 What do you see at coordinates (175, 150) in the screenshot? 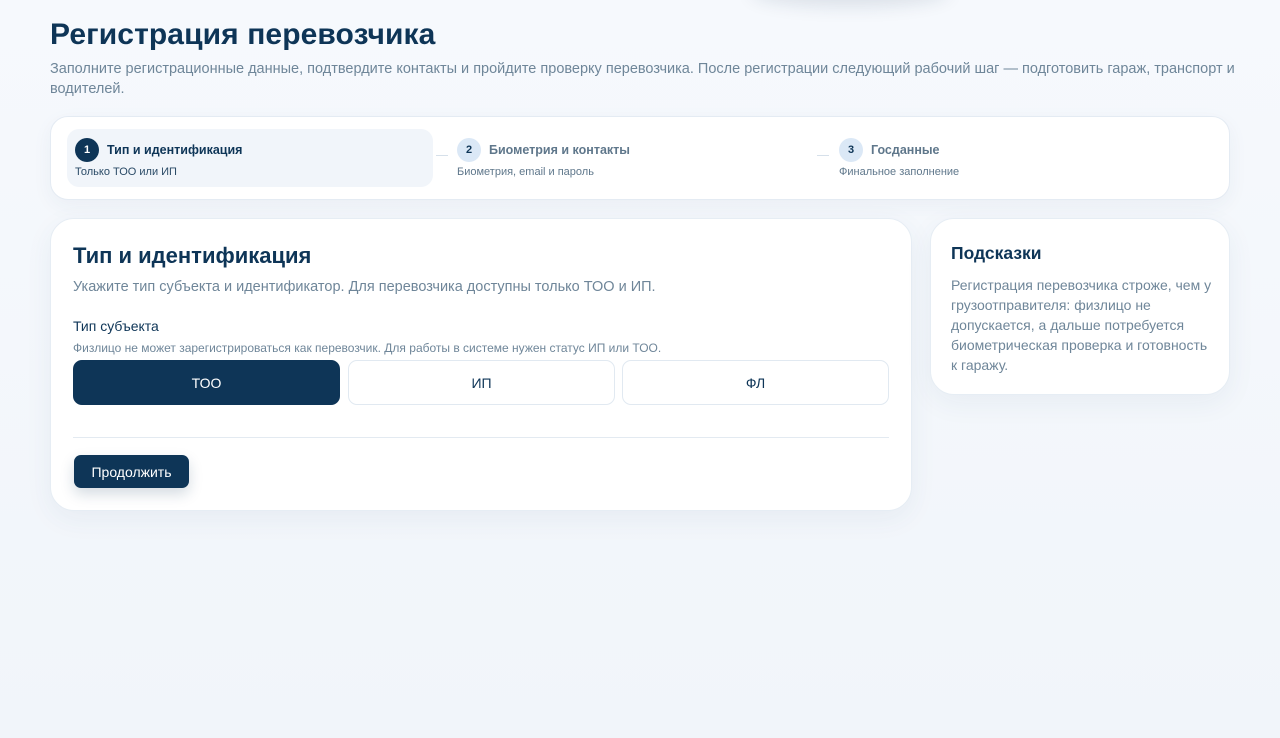
I see `step-1-label: Тип и идентификация` at bounding box center [175, 150].